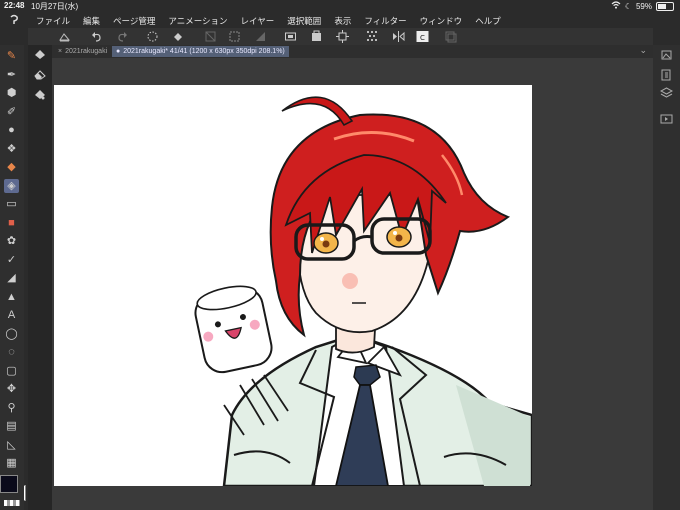 The width and height of the screenshot is (680, 510). What do you see at coordinates (53, 21) in the screenshot?
I see `menu-item: ファイル` at bounding box center [53, 21].